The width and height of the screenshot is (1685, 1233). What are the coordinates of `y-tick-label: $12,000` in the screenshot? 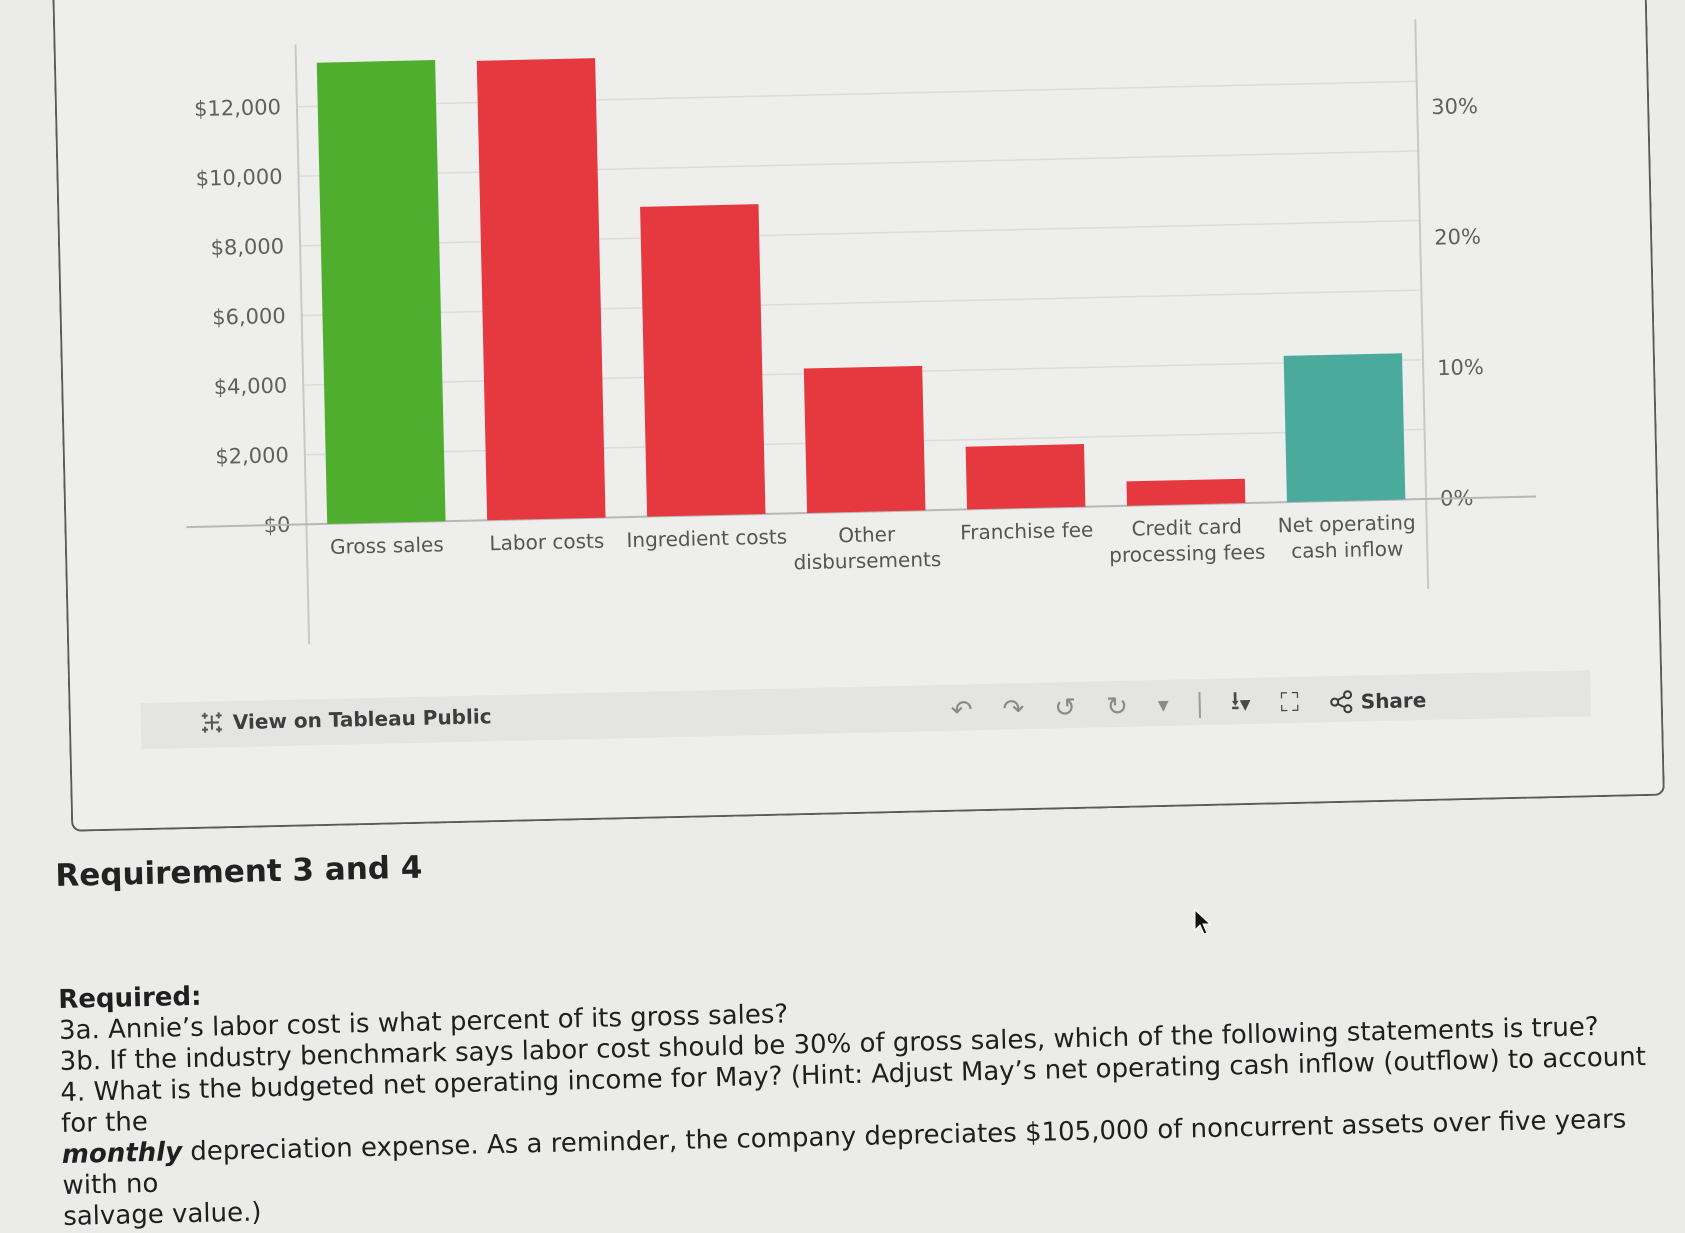 It's located at (237, 108).